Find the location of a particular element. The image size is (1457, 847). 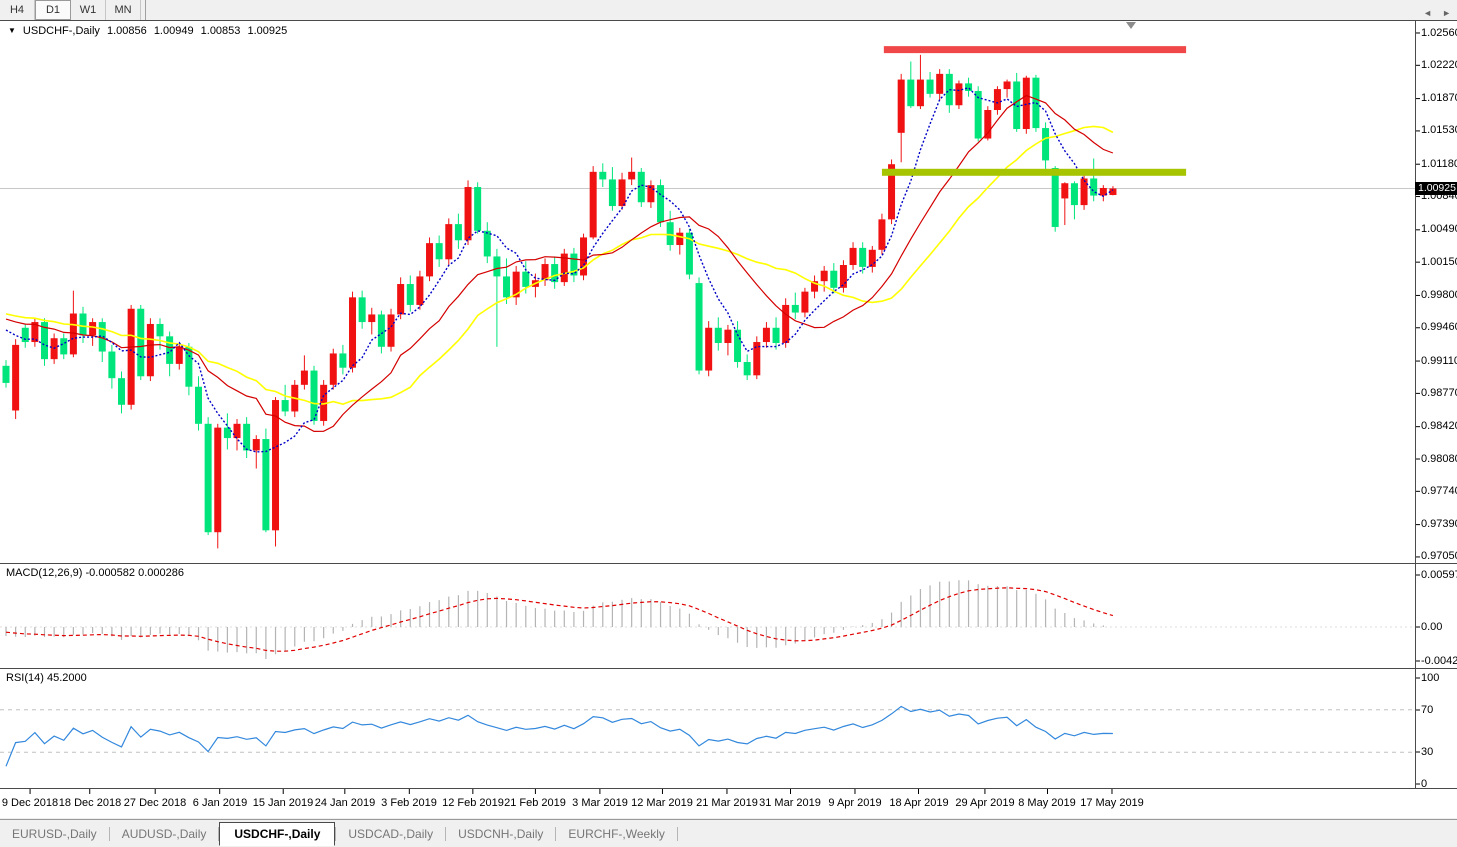

macd-indicator-label: MACD(12,26,9) -0.000582 0.000286 is located at coordinates (95, 573).